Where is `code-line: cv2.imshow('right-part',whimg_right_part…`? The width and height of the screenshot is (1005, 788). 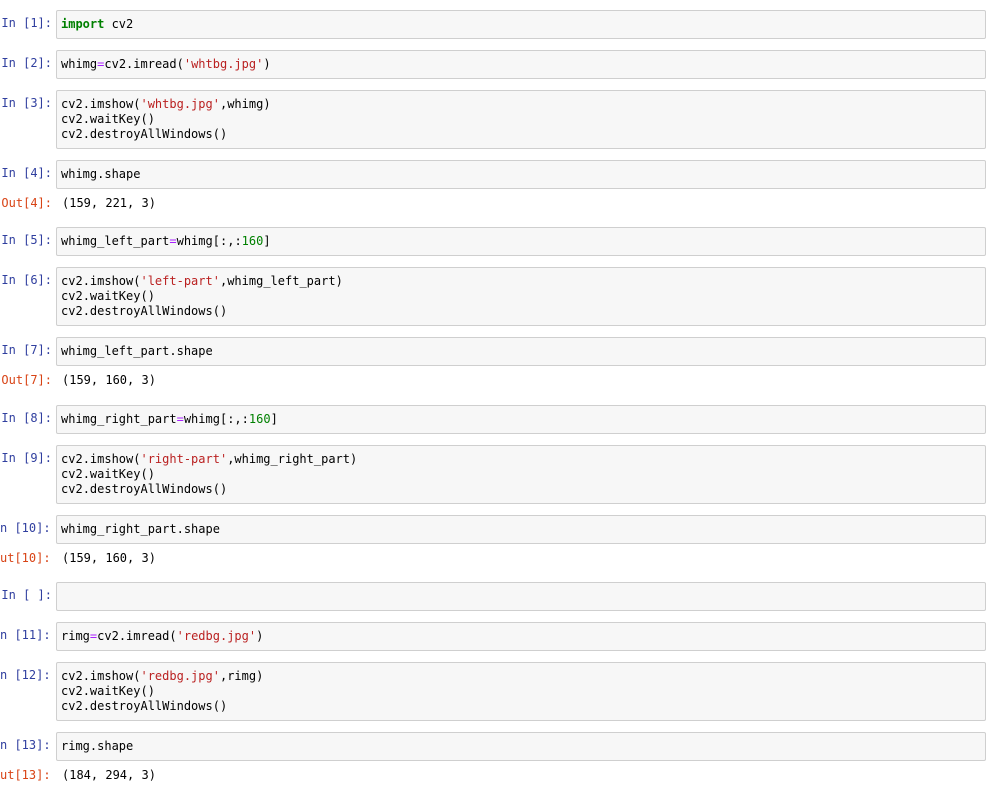 code-line: cv2.imshow('right-part',whimg_right_part… is located at coordinates (209, 459).